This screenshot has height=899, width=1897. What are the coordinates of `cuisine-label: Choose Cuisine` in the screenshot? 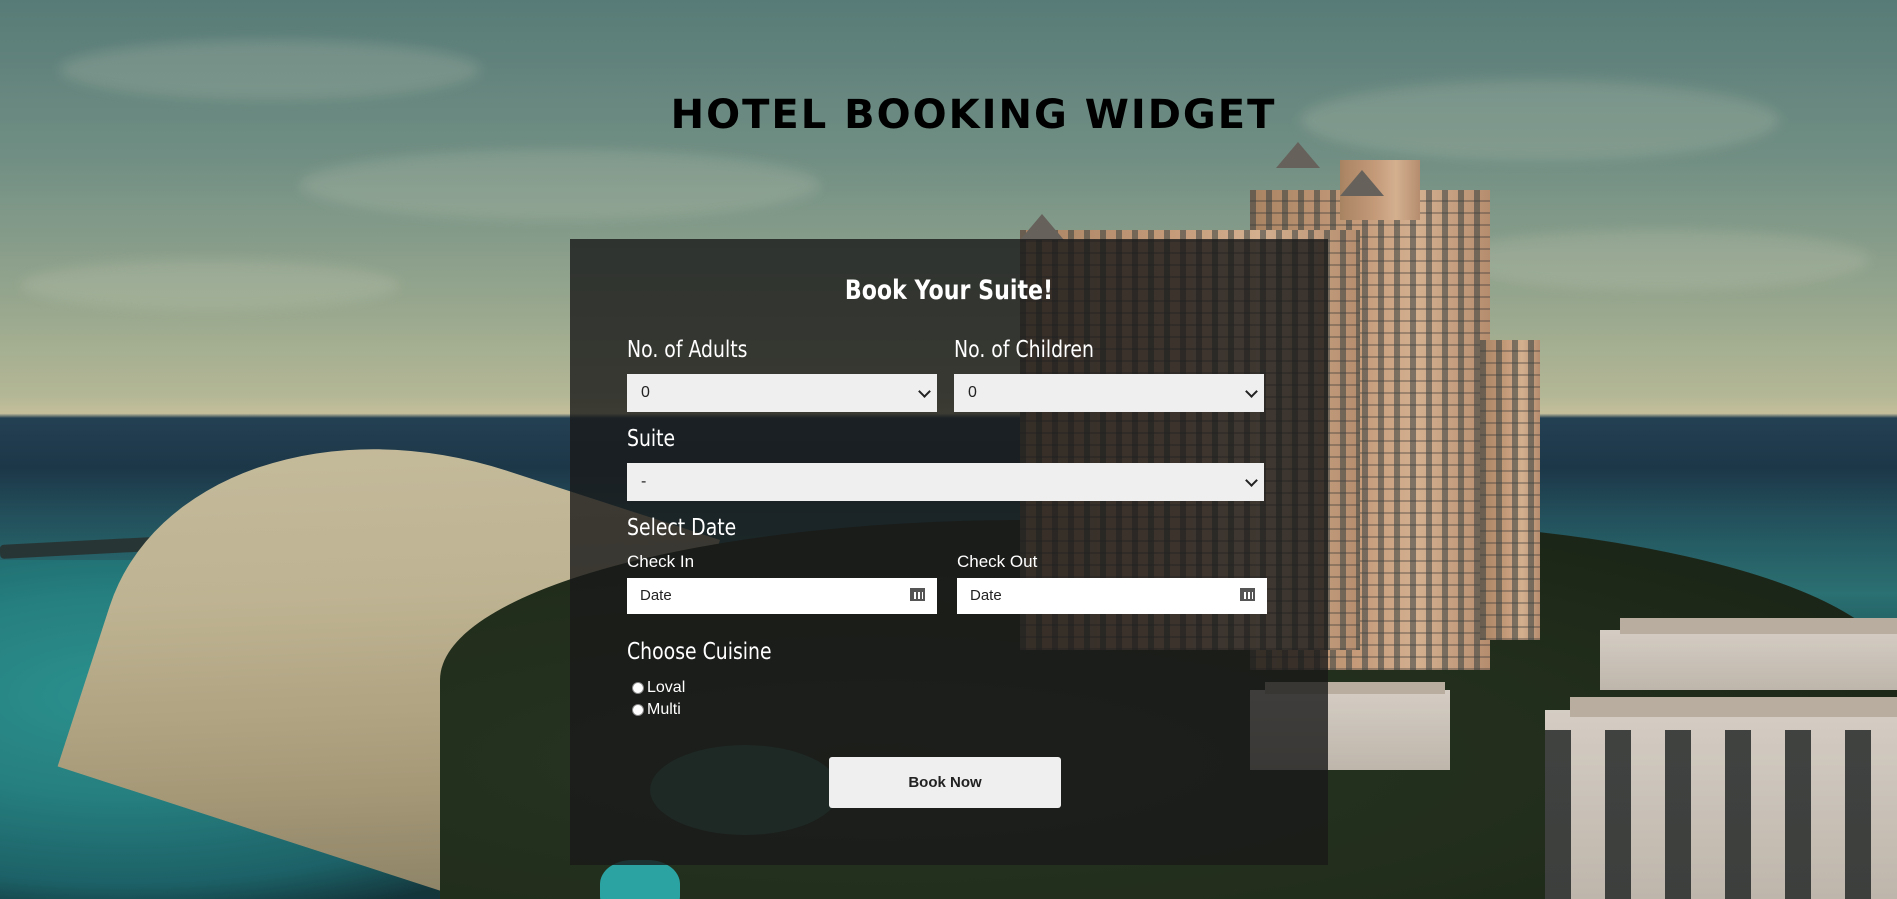 It's located at (699, 652).